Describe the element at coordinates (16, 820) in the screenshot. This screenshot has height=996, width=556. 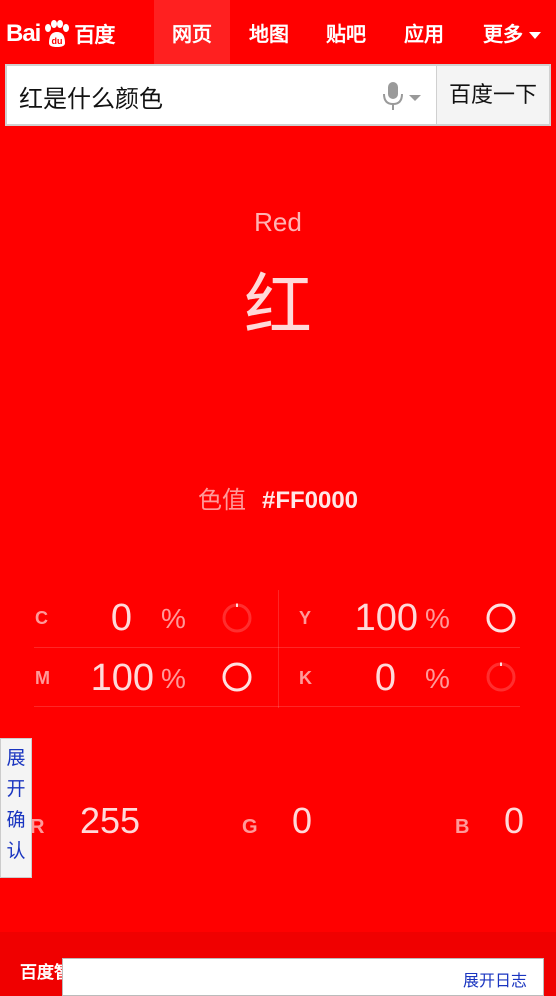
I see `side-tab-char: 确` at that location.